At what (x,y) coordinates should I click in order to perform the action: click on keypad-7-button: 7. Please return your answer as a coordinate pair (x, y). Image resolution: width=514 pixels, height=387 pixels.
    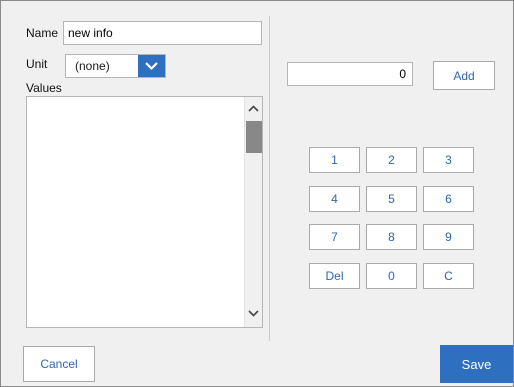
    Looking at the image, I should click on (334, 237).